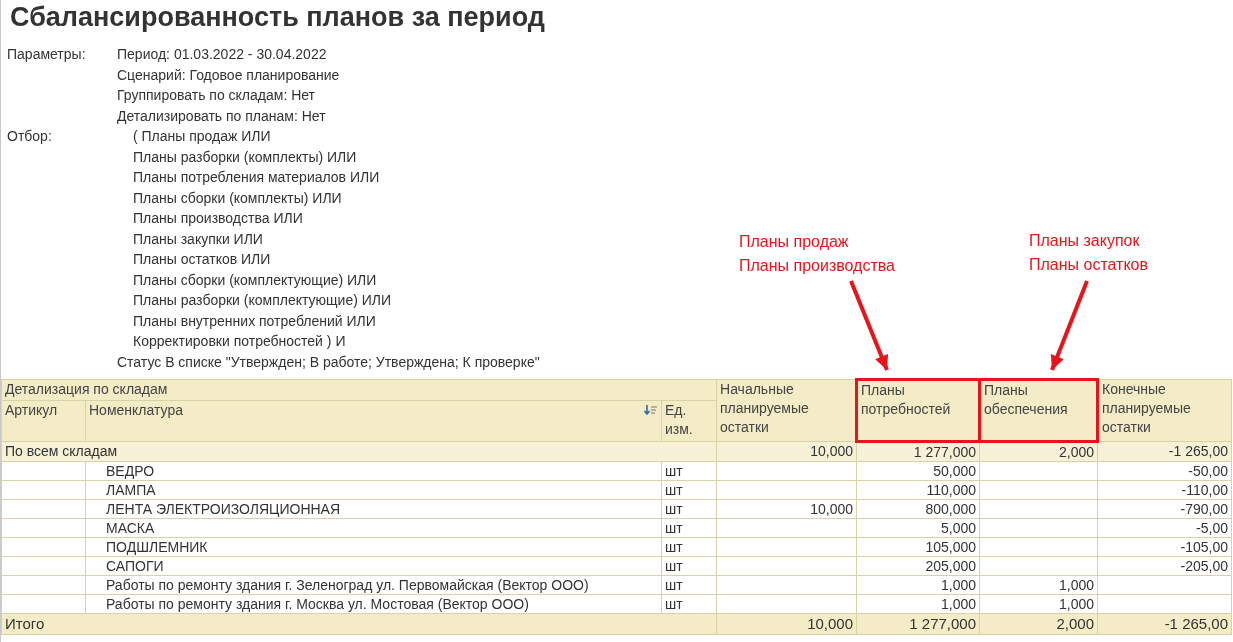 The width and height of the screenshot is (1233, 642). I want to click on value-cell: 105,000, so click(918, 547).